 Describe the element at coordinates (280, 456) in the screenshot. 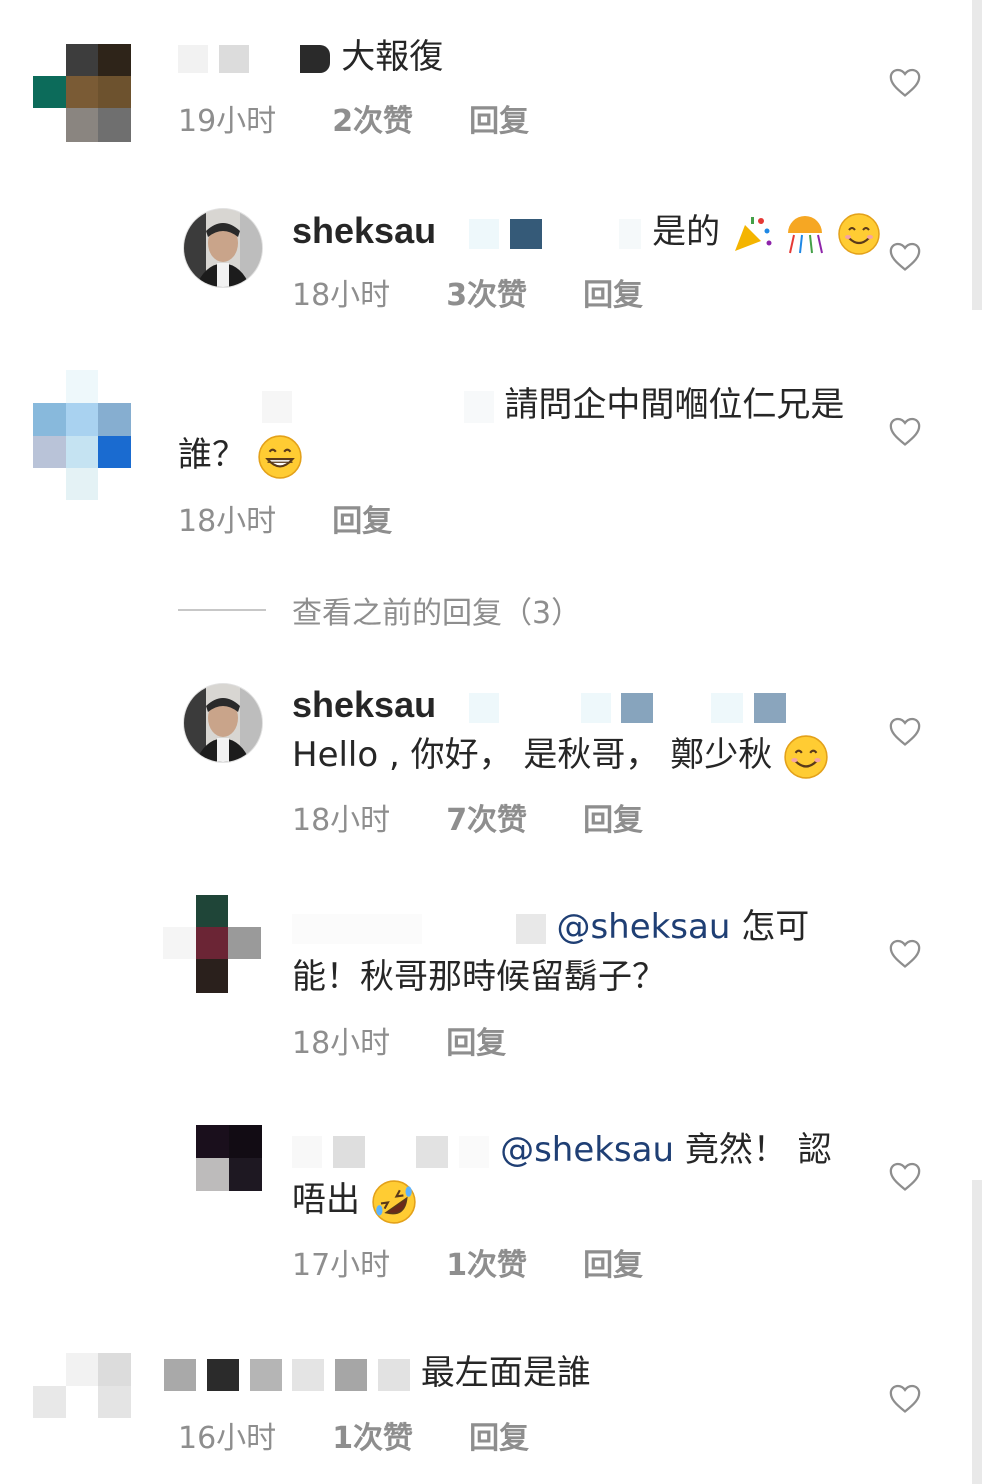

I see `grinning-face-icon` at that location.